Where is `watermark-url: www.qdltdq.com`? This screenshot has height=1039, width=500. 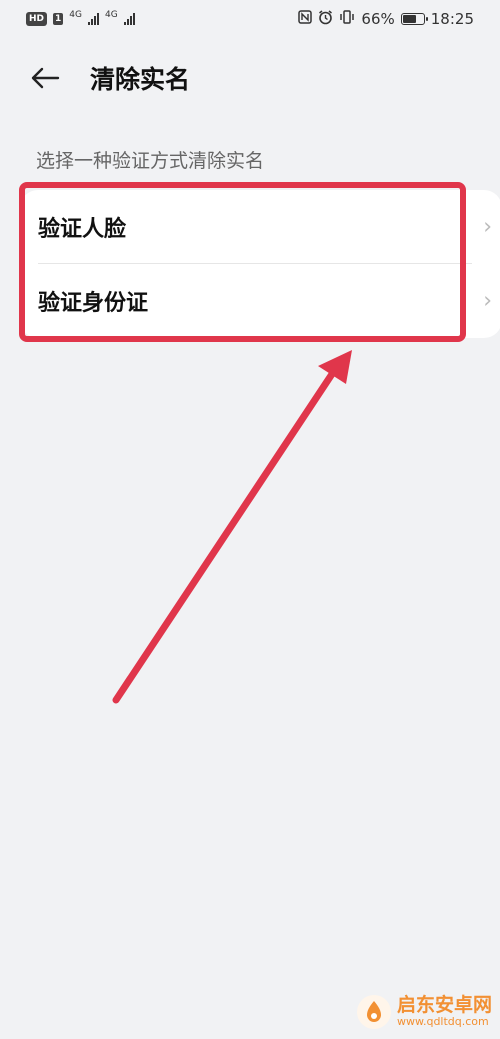
watermark-url: www.qdltdq.com is located at coordinates (442, 1022).